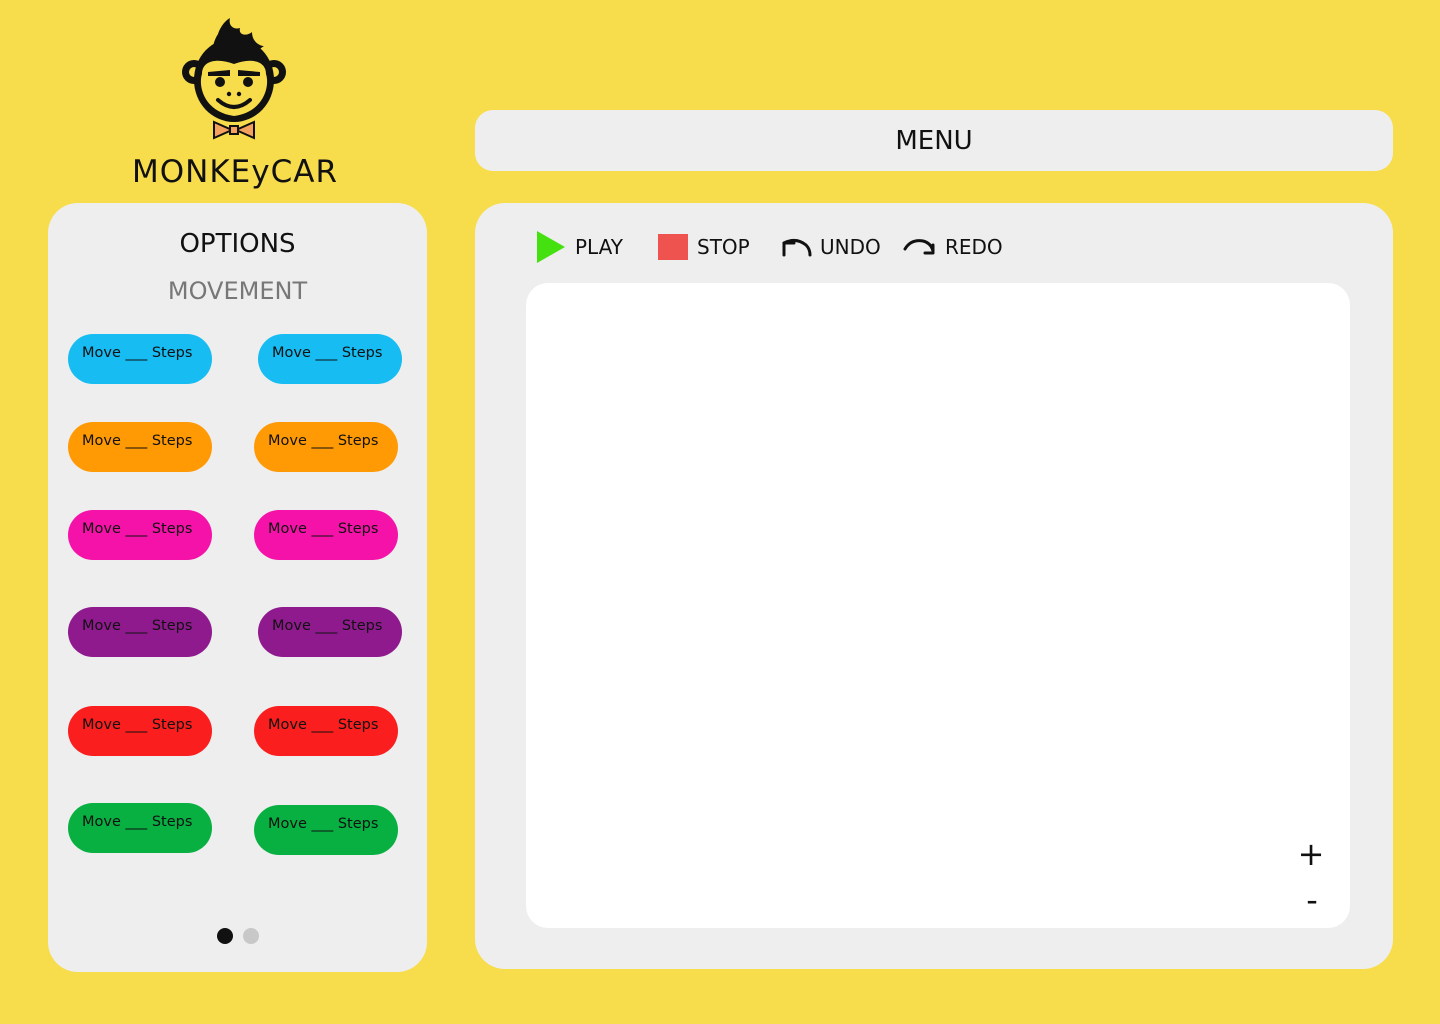 This screenshot has height=1024, width=1440. What do you see at coordinates (919, 247) in the screenshot?
I see `redo-arrow-icon` at bounding box center [919, 247].